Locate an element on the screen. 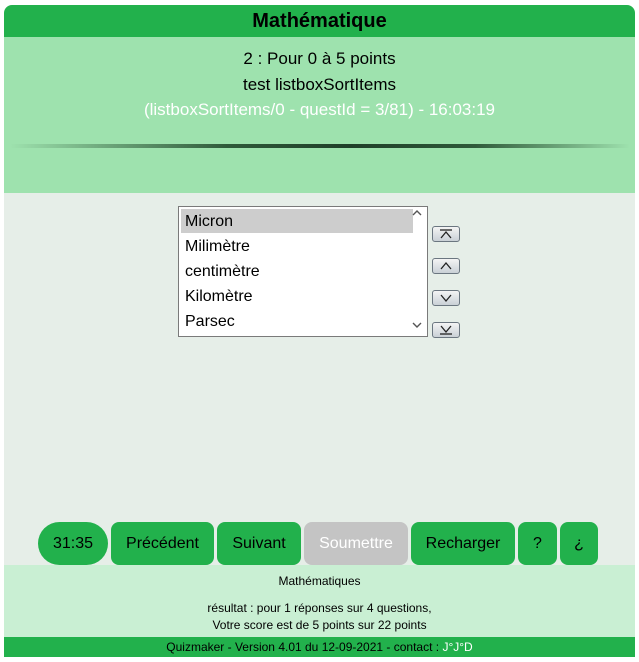  list-item: Milimètre is located at coordinates (297, 246).